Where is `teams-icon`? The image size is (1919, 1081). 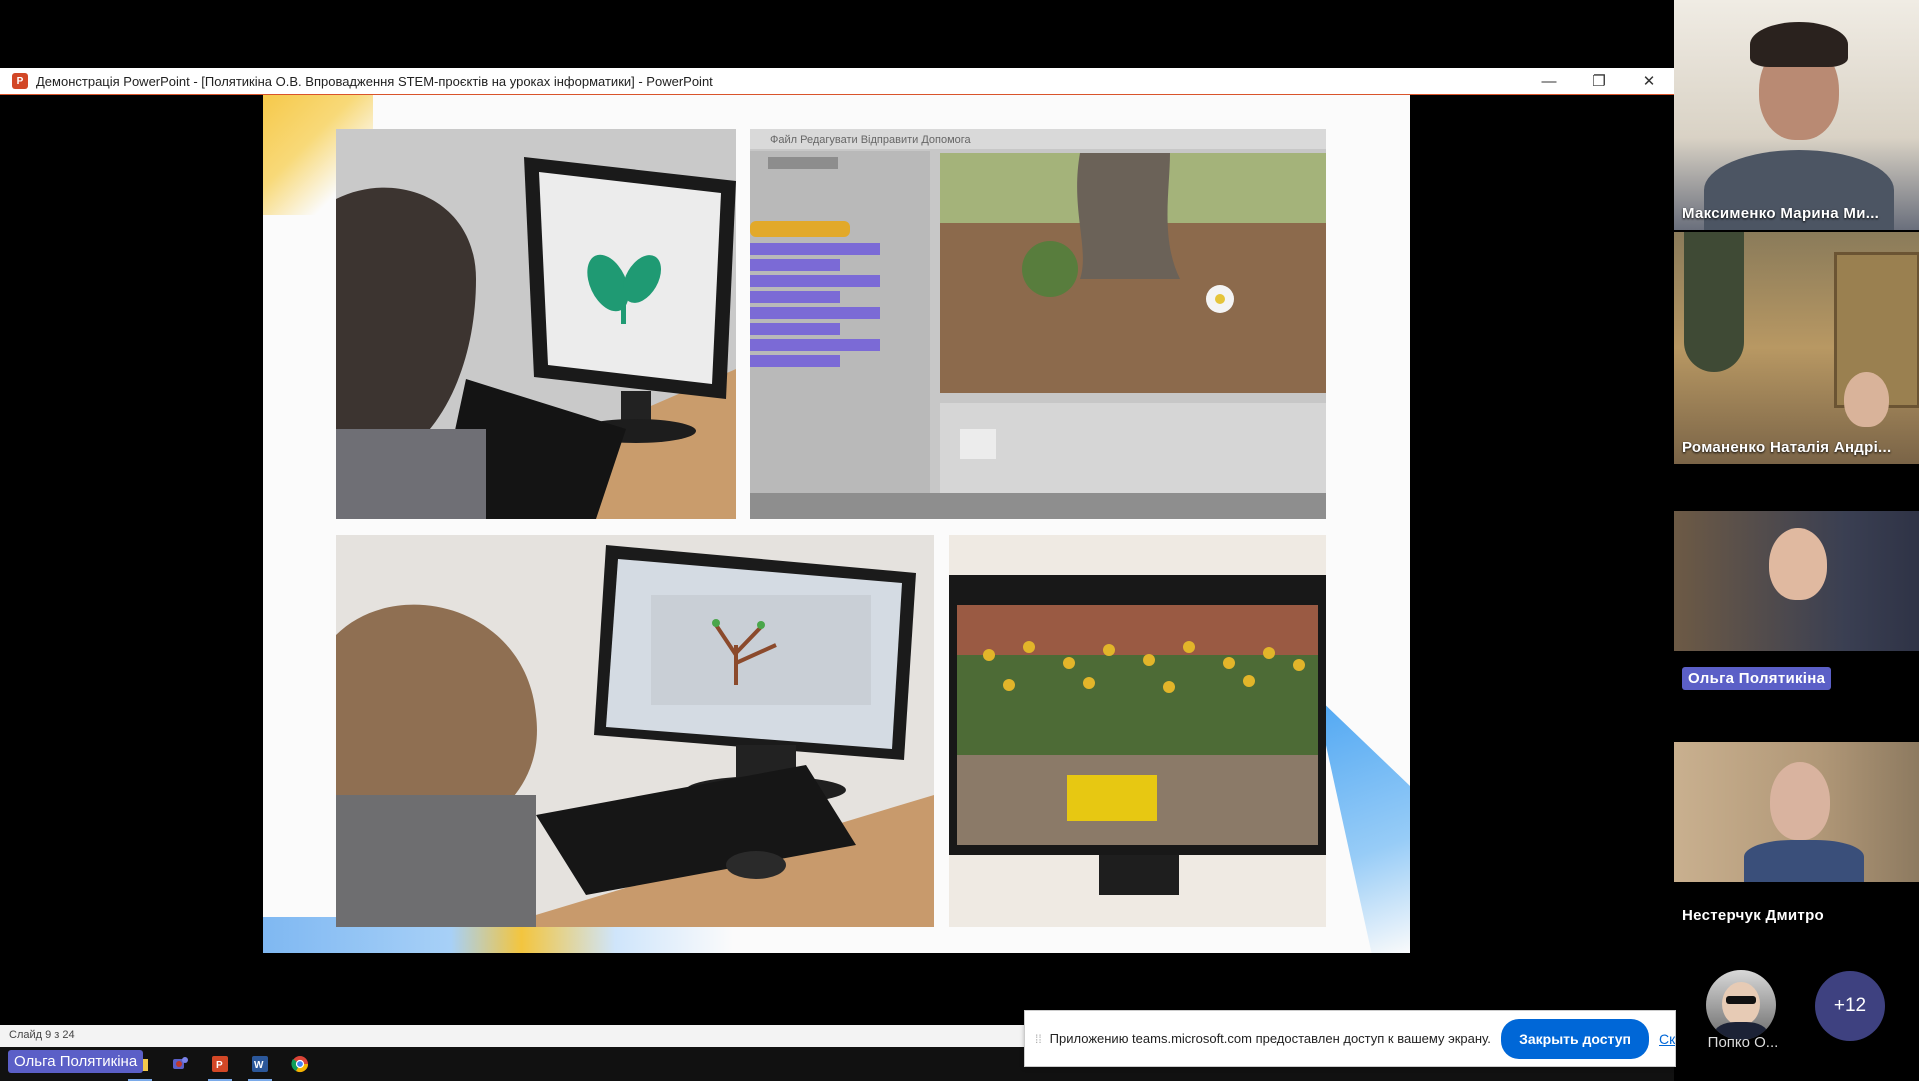 teams-icon is located at coordinates (180, 1063).